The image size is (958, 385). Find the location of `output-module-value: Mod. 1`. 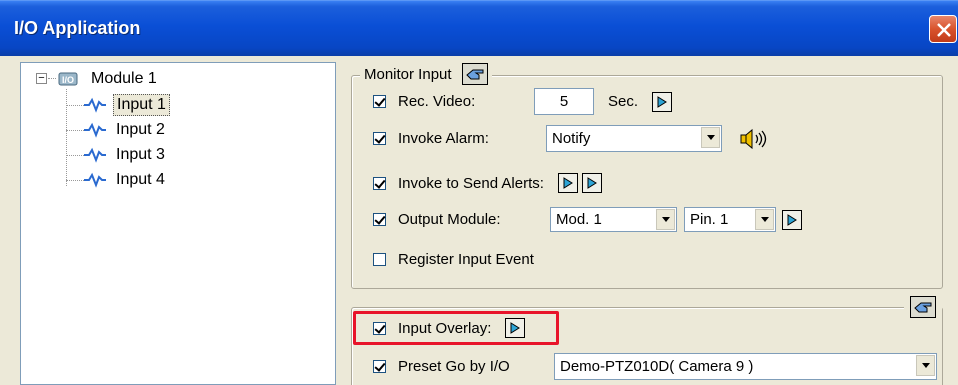

output-module-value: Mod. 1 is located at coordinates (579, 219).